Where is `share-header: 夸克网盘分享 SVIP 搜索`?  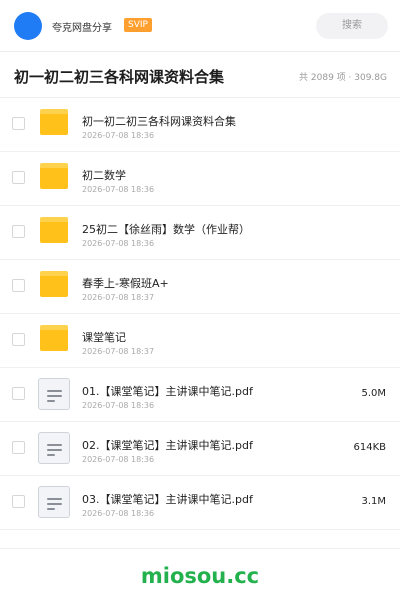
share-header: 夸克网盘分享 SVIP 搜索 is located at coordinates (200, 26).